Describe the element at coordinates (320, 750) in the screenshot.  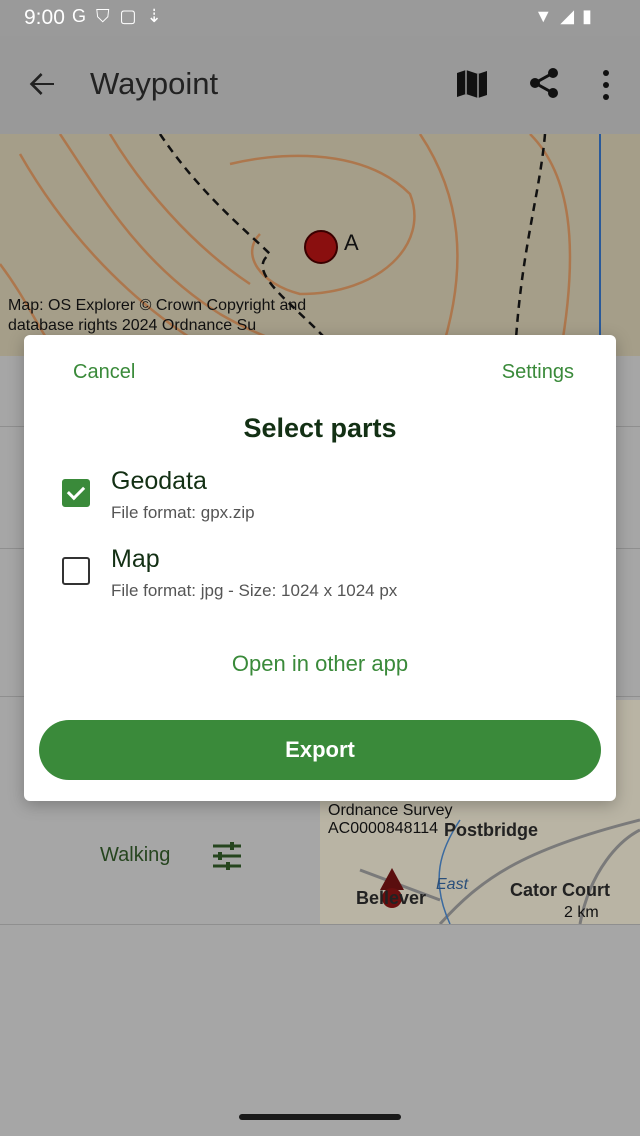
I see `export-button: Export` at that location.